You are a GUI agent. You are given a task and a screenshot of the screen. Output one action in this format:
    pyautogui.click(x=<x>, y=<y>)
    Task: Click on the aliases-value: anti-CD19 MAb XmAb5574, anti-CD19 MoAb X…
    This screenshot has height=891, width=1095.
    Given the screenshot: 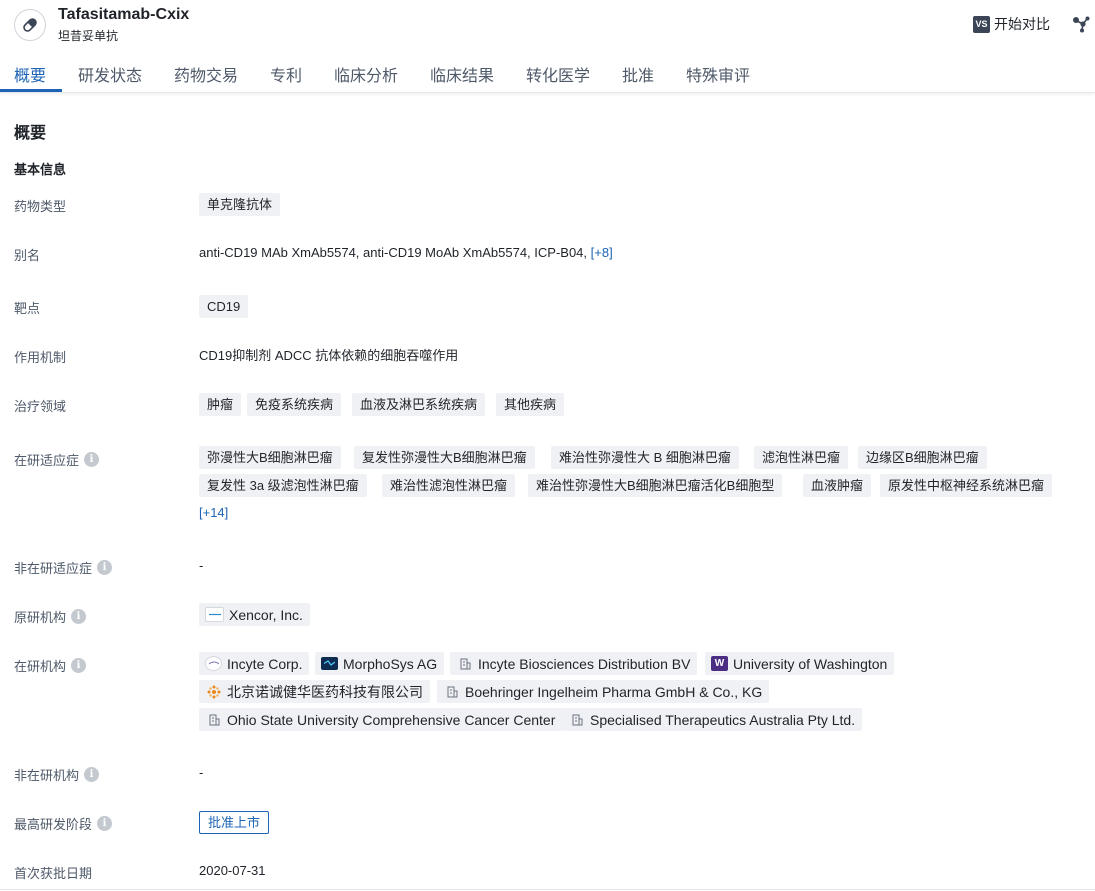 What is the action you would take?
    pyautogui.click(x=406, y=252)
    